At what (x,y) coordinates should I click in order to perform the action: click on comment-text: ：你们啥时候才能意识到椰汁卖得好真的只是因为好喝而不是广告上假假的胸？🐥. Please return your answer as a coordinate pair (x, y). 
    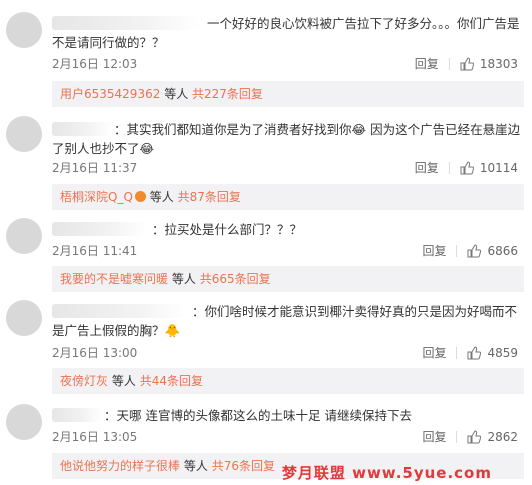
    Looking at the image, I should click on (285, 321).